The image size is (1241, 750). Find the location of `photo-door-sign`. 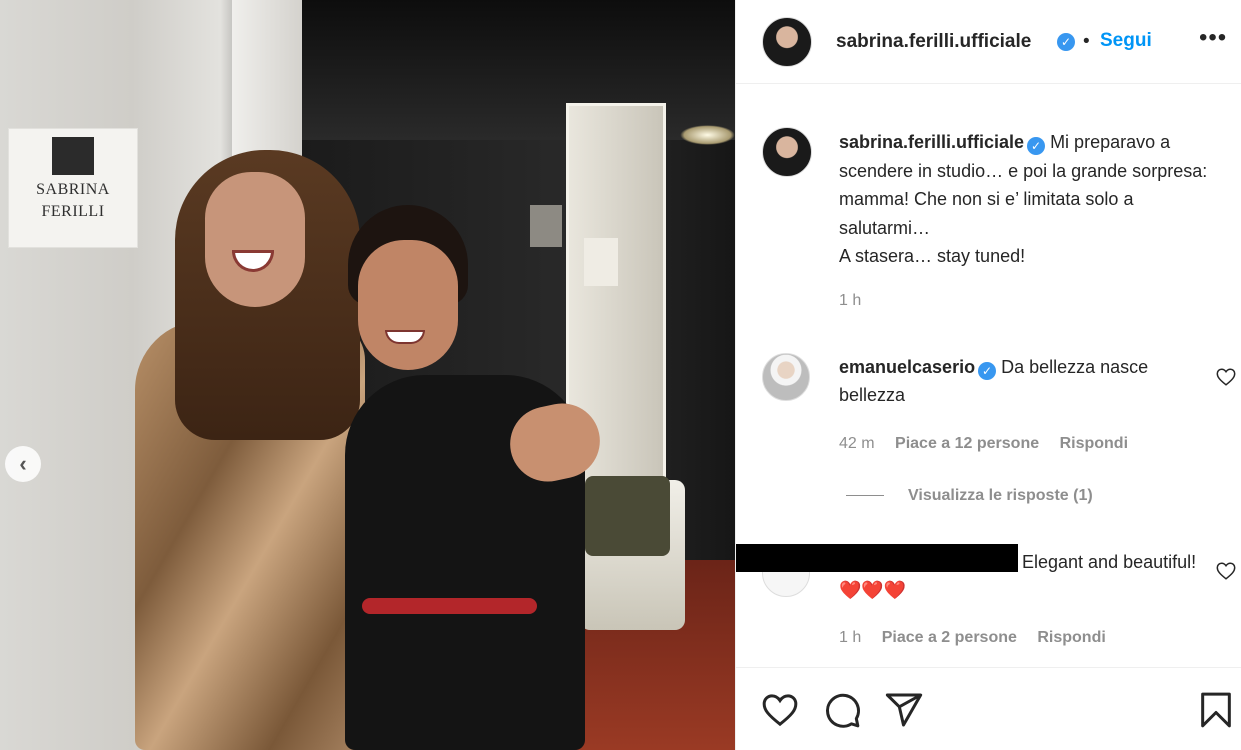

photo-door-sign is located at coordinates (601, 262).